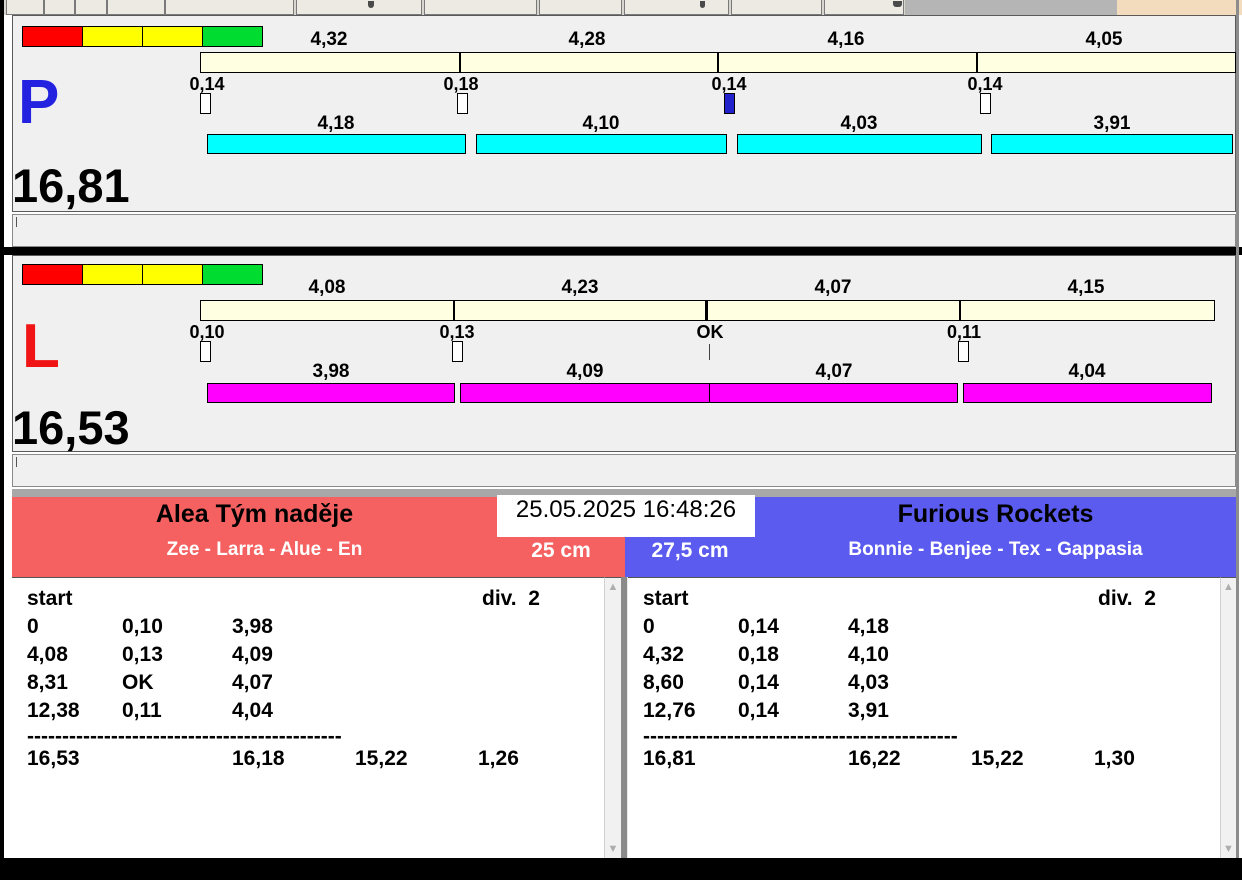  I want to click on table-cell: 0,10, so click(142, 626).